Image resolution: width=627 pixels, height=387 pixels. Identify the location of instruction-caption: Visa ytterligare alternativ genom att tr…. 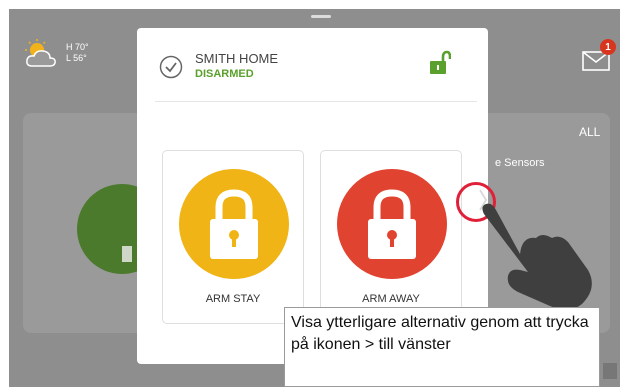
(442, 347).